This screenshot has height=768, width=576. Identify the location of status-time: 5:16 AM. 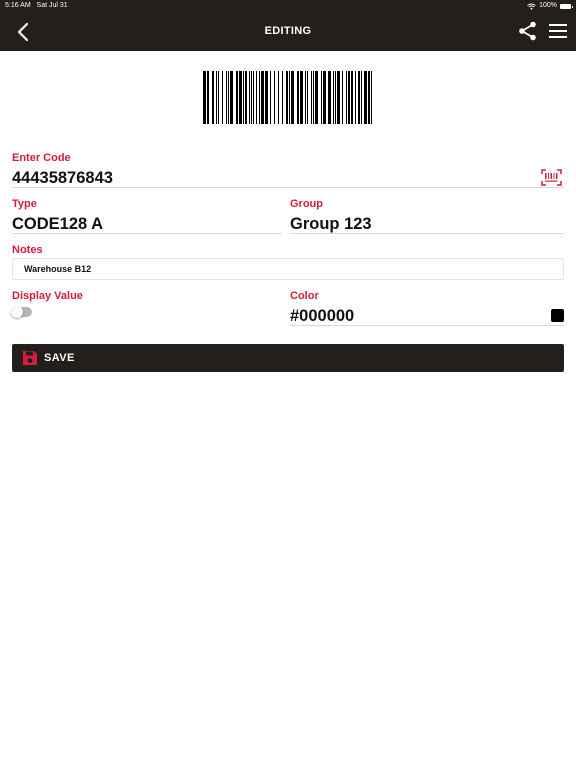
(18, 5).